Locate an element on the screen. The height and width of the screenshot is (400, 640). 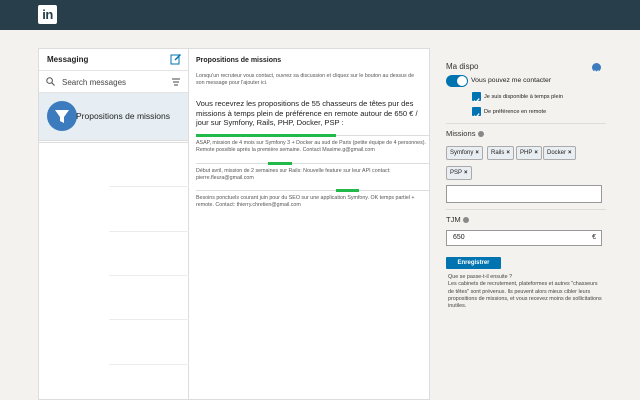
contact-toggle is located at coordinates (457, 81).